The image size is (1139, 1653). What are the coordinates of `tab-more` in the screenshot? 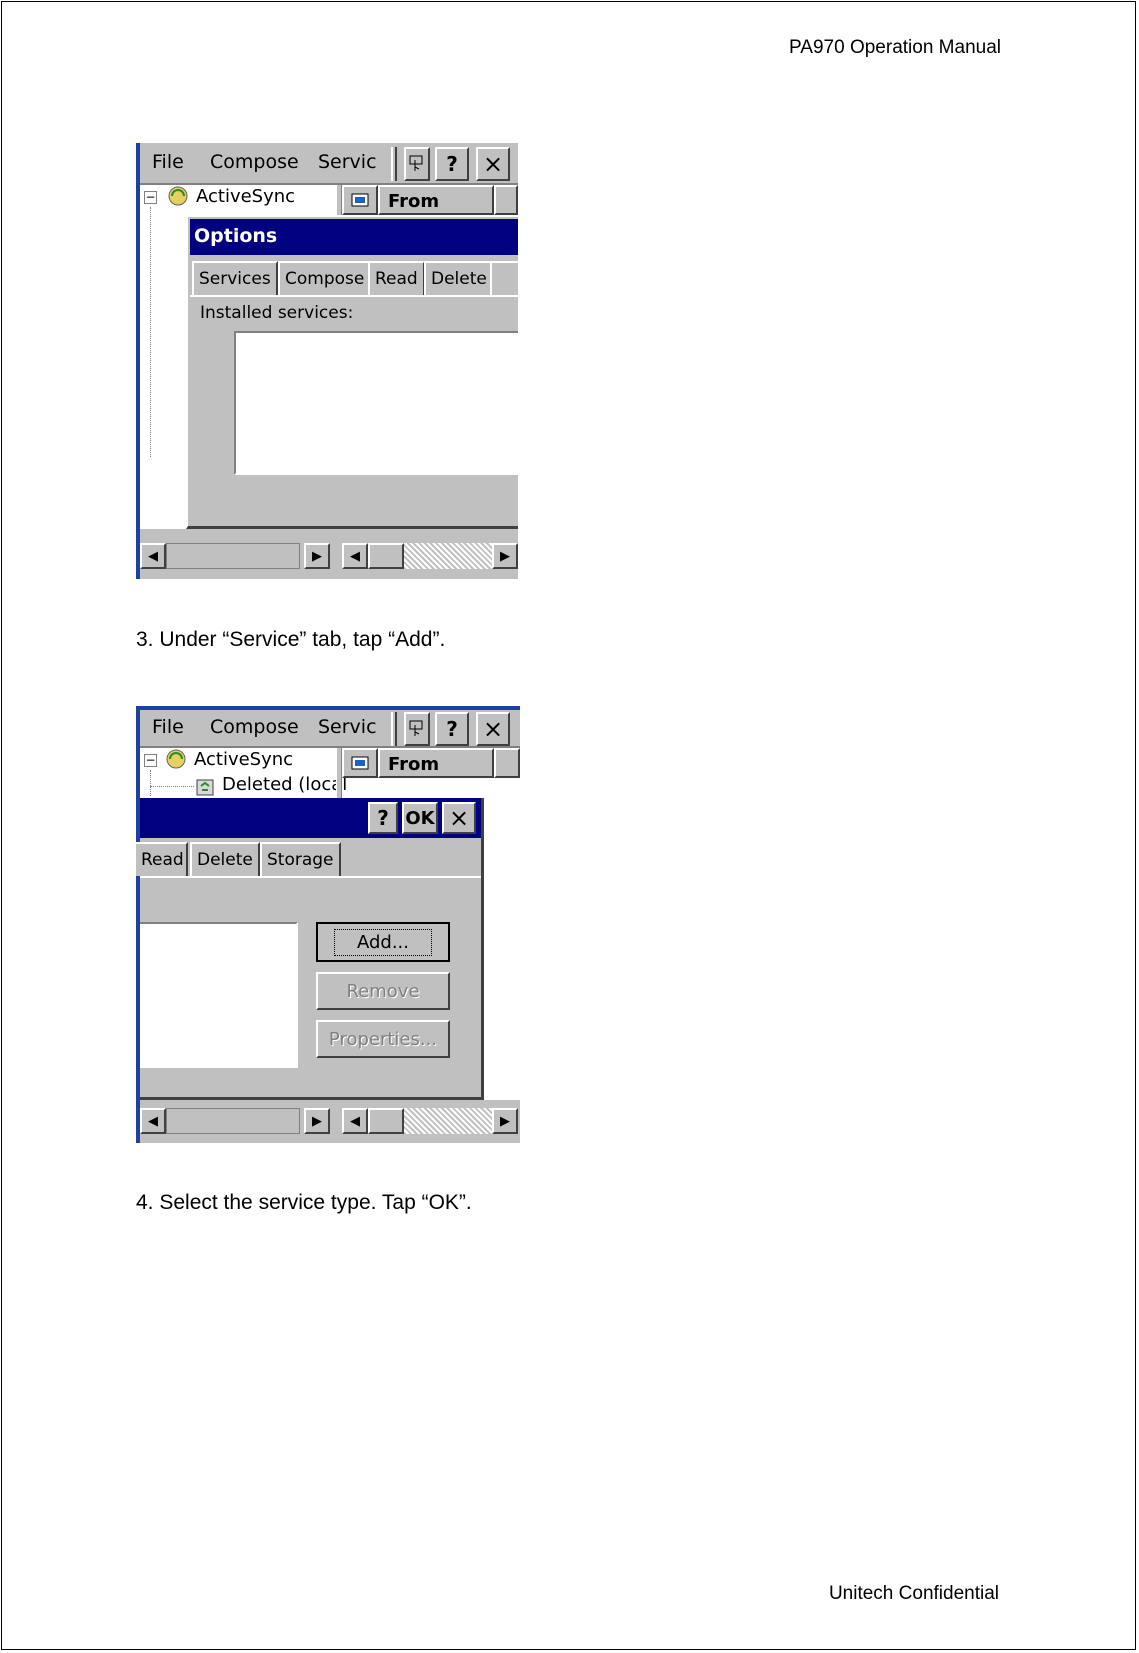 It's located at (504, 278).